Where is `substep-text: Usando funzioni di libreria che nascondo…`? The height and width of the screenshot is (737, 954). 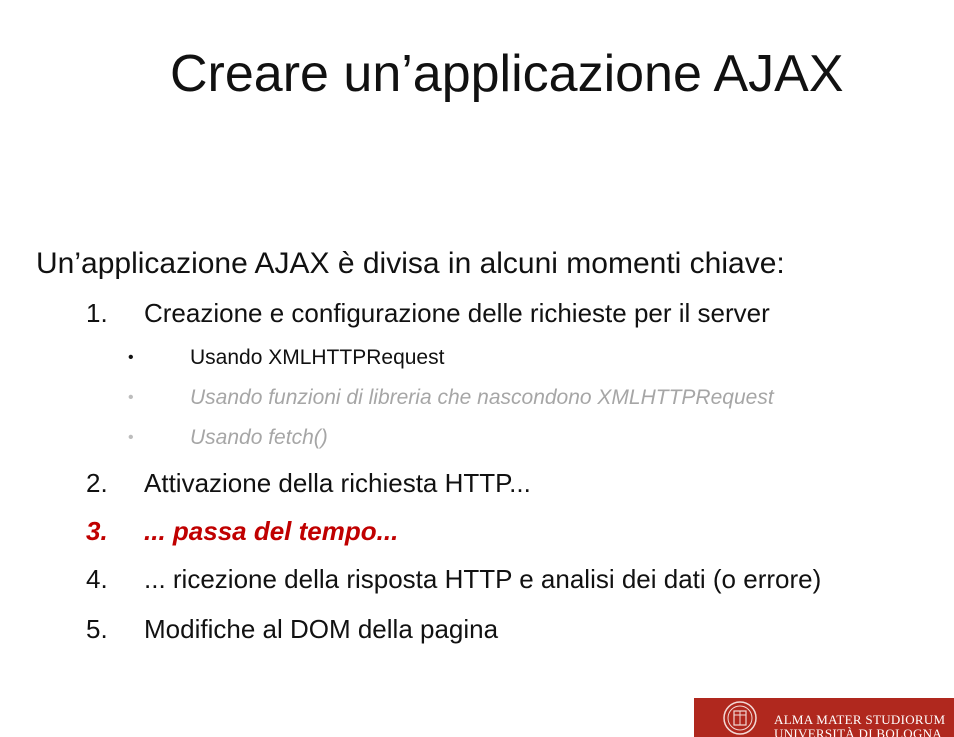
substep-text: Usando funzioni di libreria che nascondo… is located at coordinates (482, 397).